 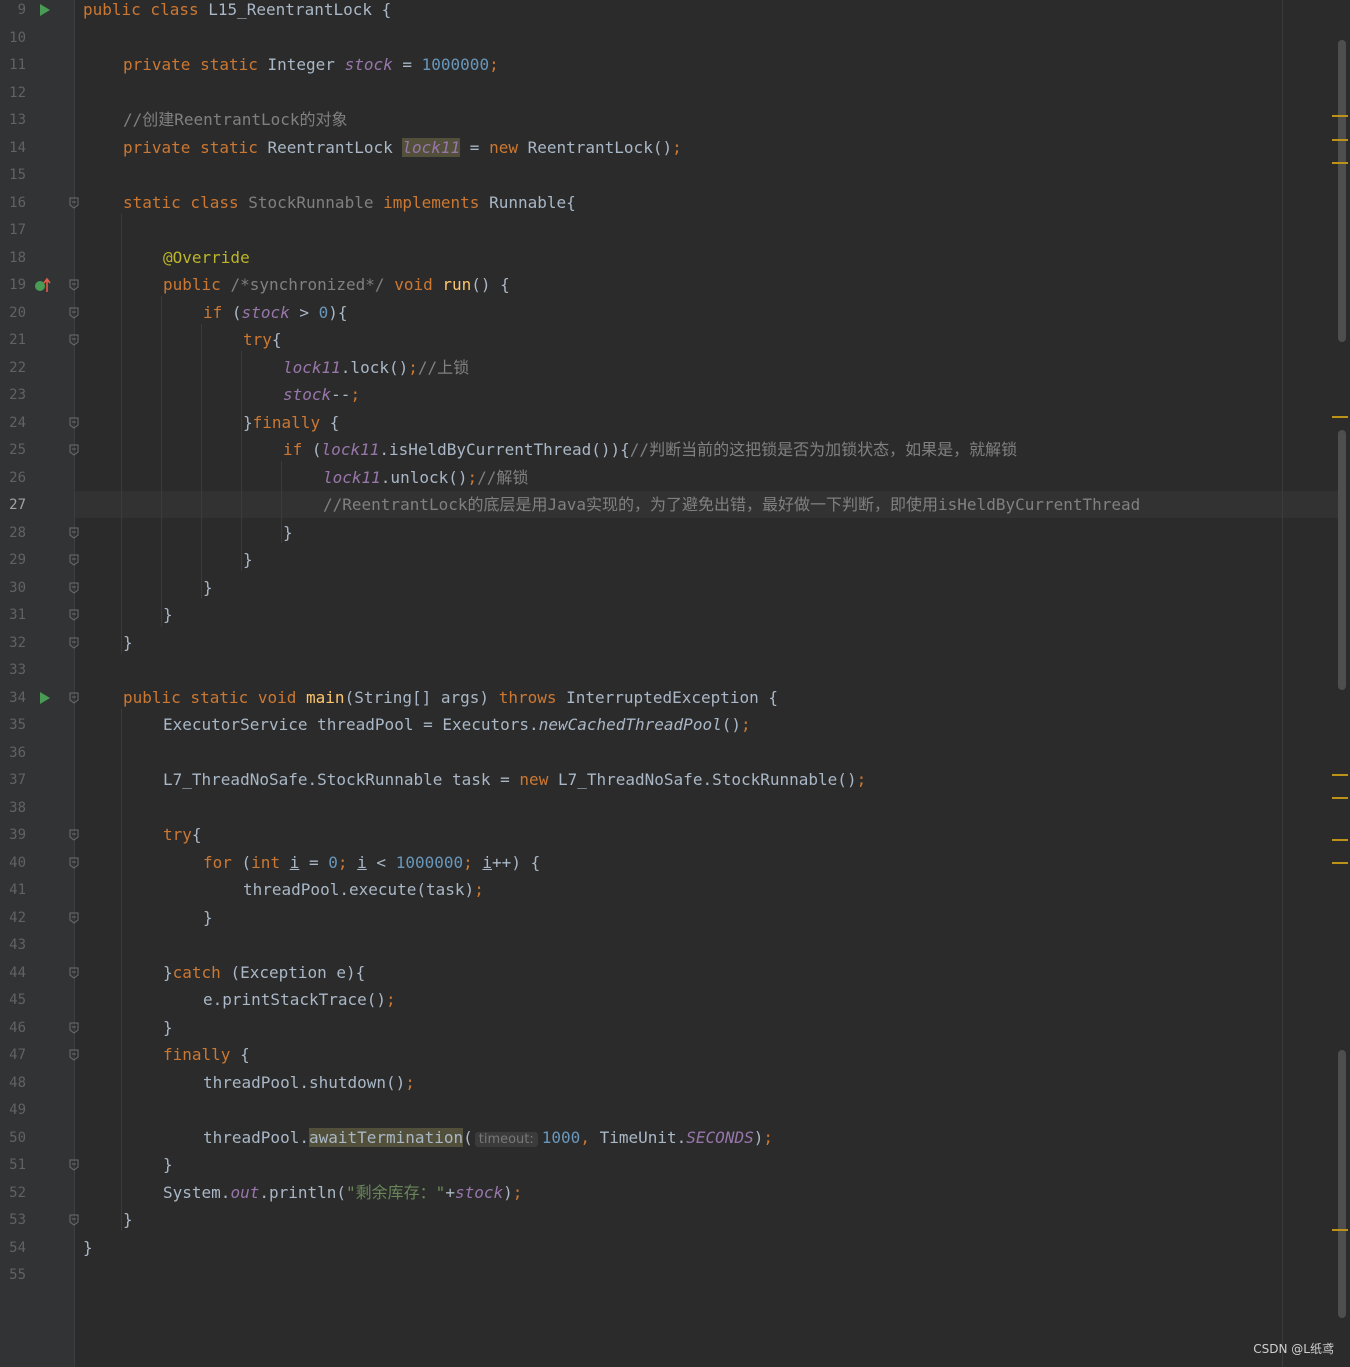 What do you see at coordinates (13, 1165) in the screenshot?
I see `line-number: 51` at bounding box center [13, 1165].